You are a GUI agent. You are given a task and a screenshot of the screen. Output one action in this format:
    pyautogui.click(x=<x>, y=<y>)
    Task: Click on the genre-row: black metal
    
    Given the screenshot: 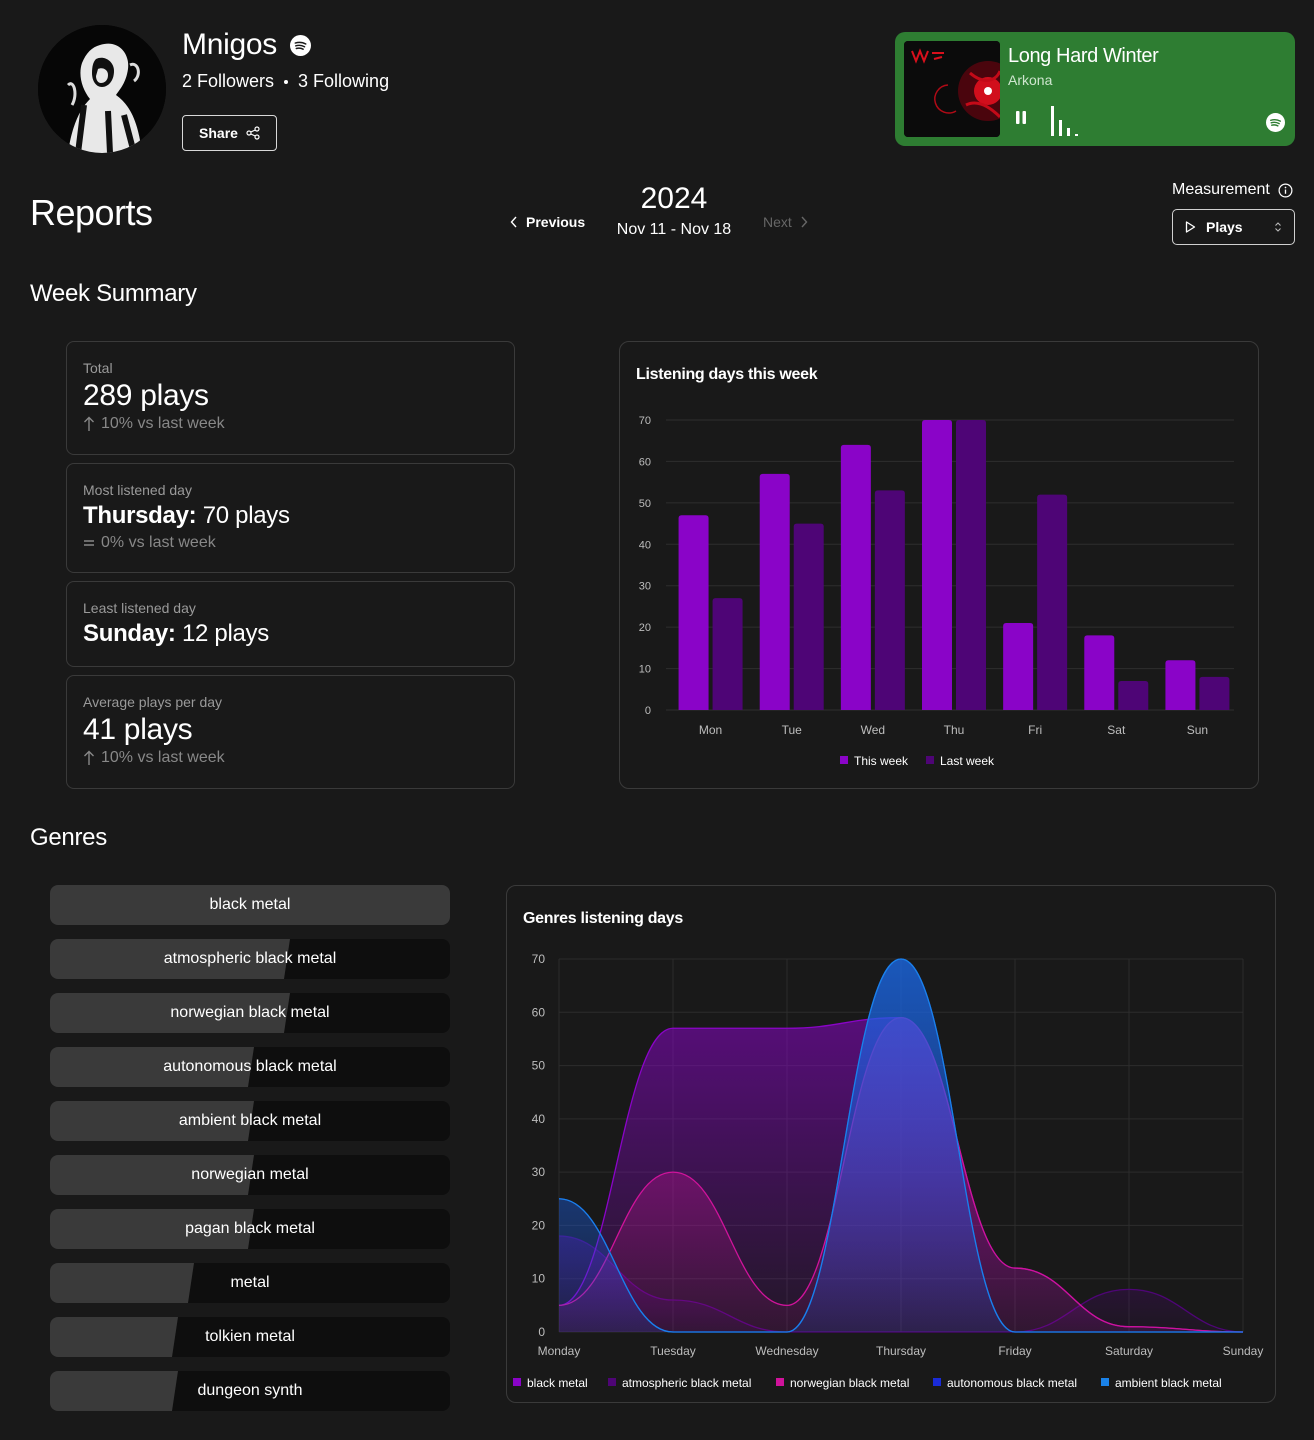 What is the action you would take?
    pyautogui.click(x=250, y=905)
    